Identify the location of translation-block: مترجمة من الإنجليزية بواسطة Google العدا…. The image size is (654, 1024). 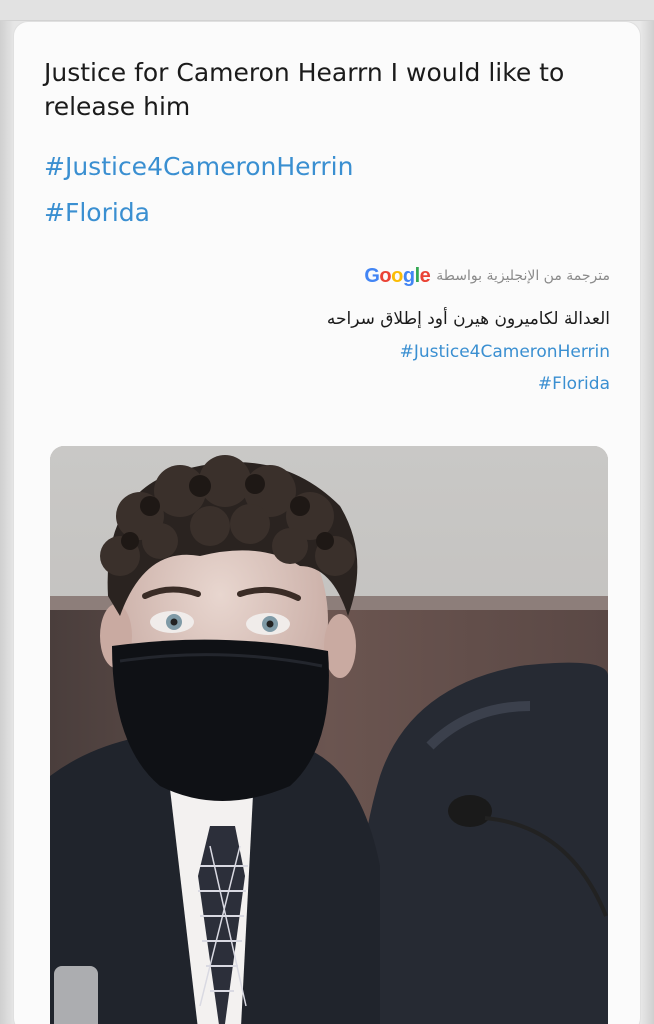
(400, 331).